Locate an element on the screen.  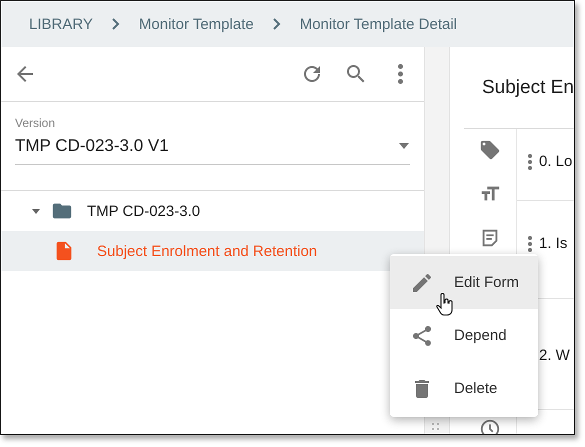
tree-label: Subject Enrolment and Retention is located at coordinates (207, 251).